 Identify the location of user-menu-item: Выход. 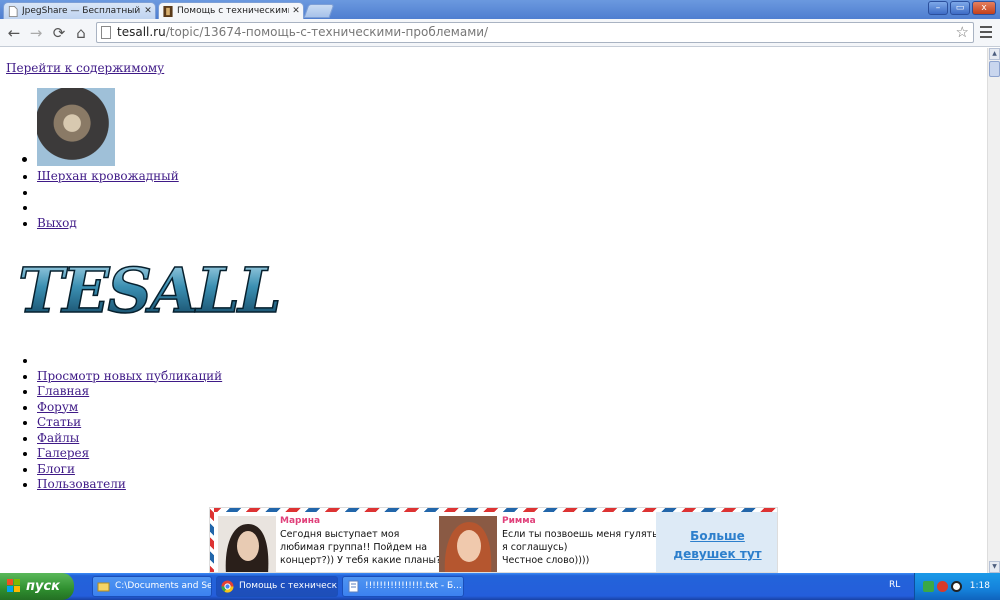
(108, 224).